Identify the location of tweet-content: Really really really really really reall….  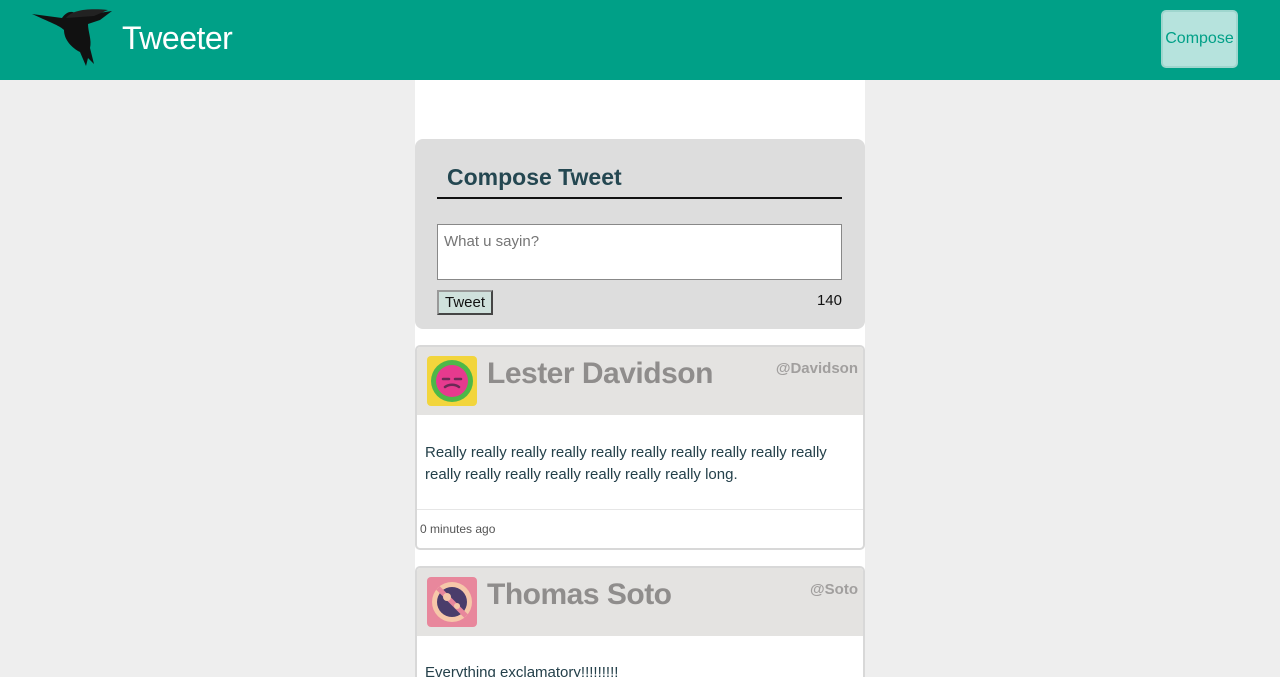
(626, 463).